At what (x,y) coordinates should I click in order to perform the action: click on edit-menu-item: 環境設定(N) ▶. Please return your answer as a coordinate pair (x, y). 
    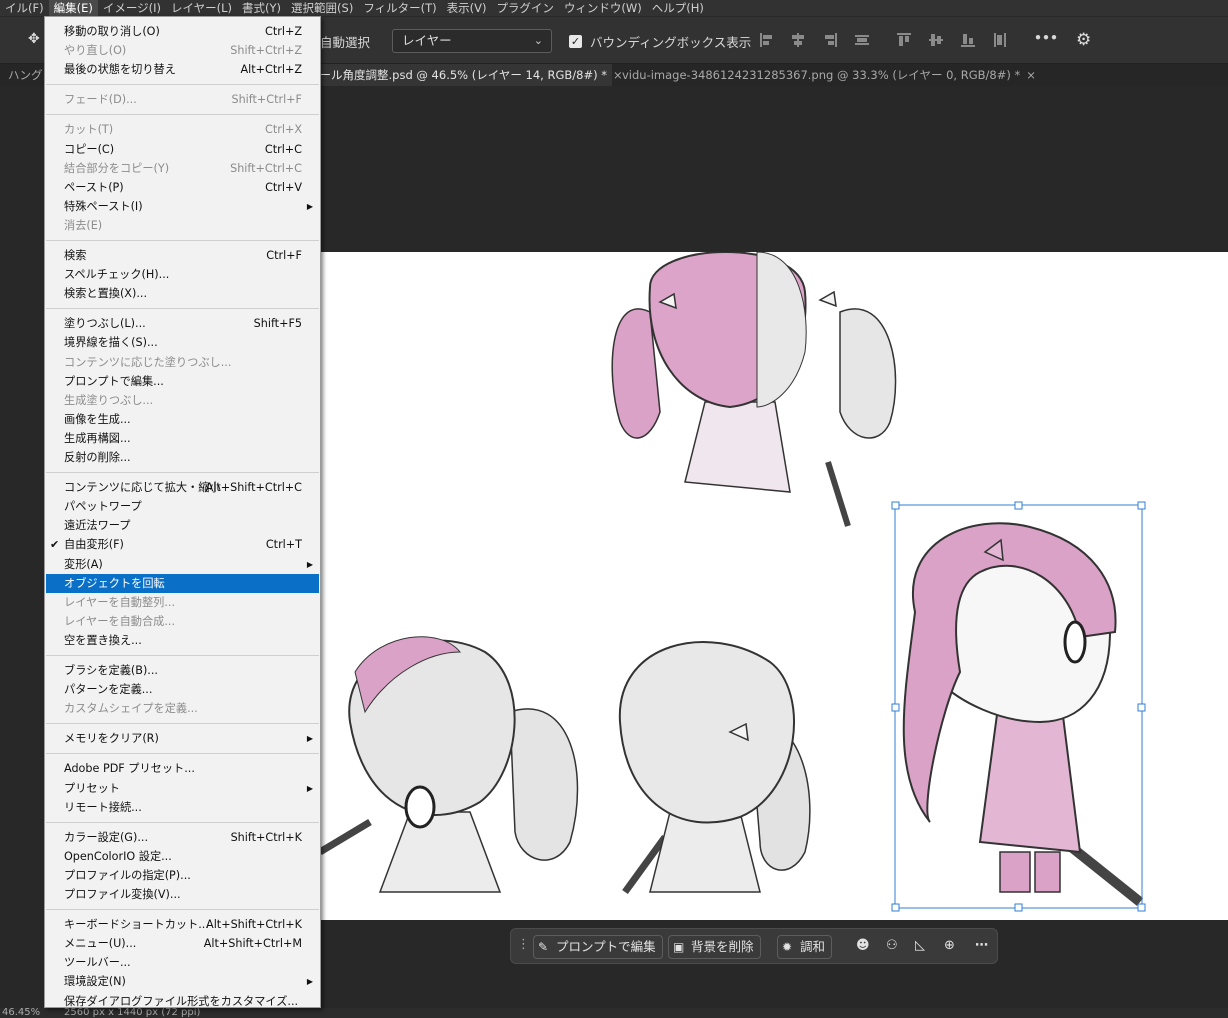
    Looking at the image, I should click on (182, 981).